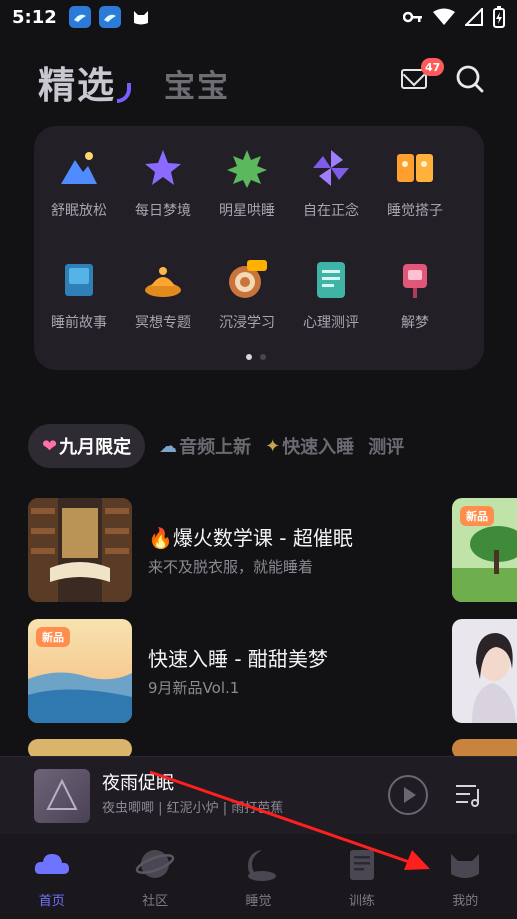  I want to click on active-tab-indicator, so click(124, 93).